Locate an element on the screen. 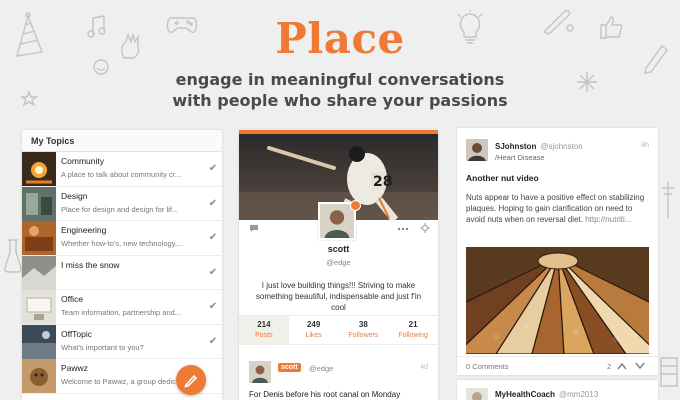 The width and height of the screenshot is (680, 400). pencil-icon is located at coordinates (191, 381).